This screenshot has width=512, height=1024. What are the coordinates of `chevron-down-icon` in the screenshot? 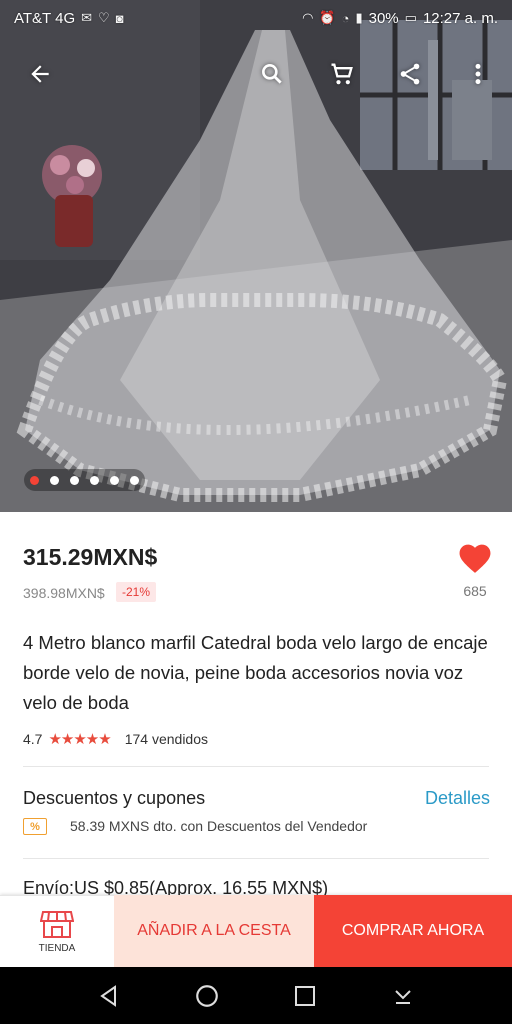 It's located at (403, 996).